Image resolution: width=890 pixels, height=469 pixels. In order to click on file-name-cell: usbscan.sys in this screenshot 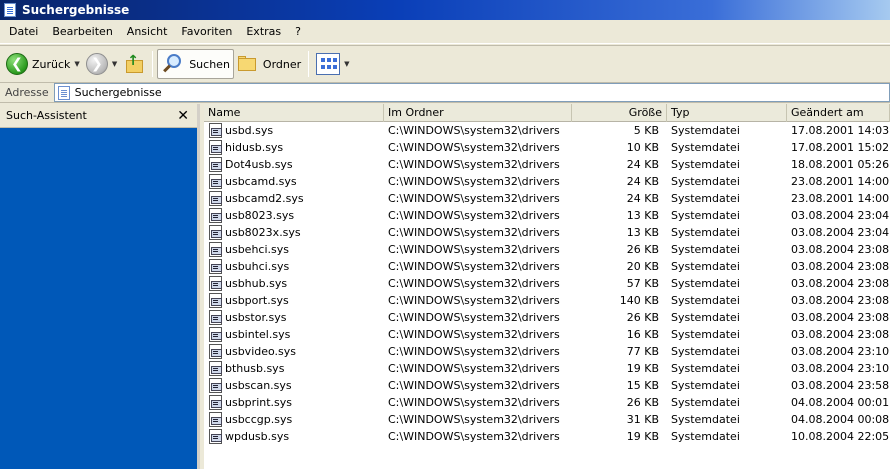, I will do `click(294, 385)`.